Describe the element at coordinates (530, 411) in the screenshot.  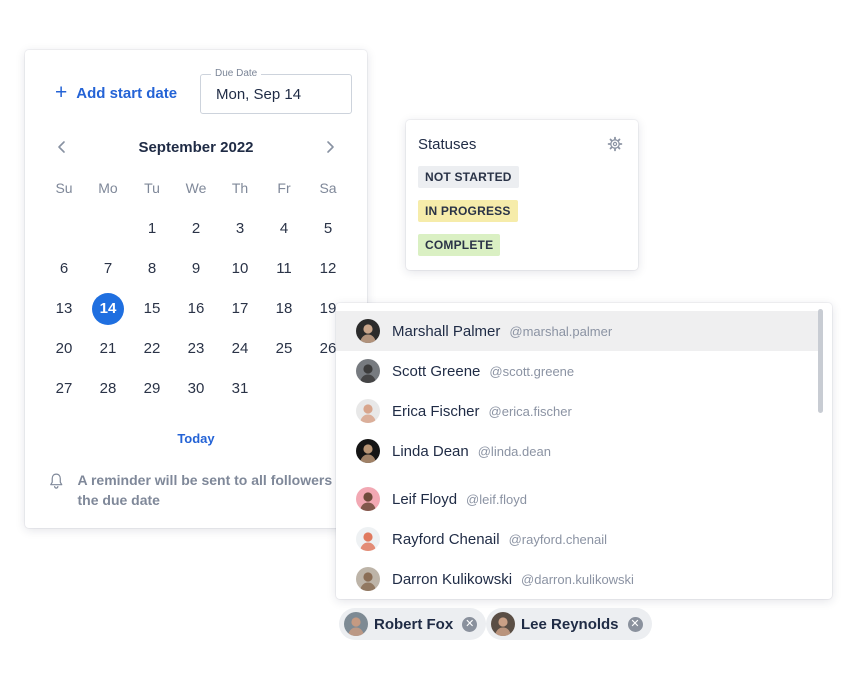
I see `assignee-handle: @erica.fischer` at that location.